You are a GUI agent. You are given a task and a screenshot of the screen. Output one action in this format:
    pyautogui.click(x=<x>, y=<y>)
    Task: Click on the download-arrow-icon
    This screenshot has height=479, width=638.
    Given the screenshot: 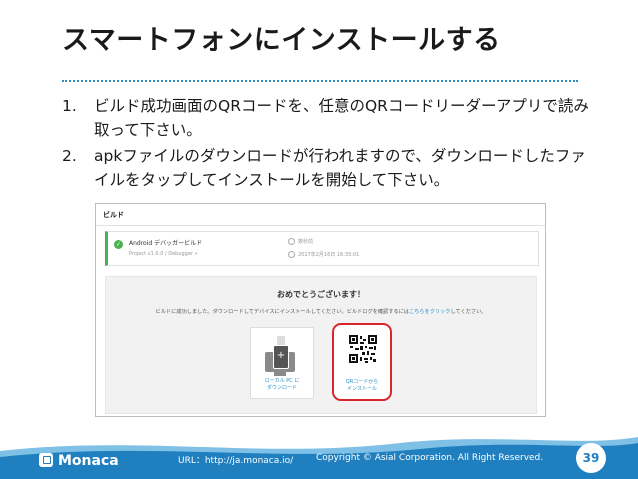 What is the action you would take?
    pyautogui.click(x=281, y=343)
    